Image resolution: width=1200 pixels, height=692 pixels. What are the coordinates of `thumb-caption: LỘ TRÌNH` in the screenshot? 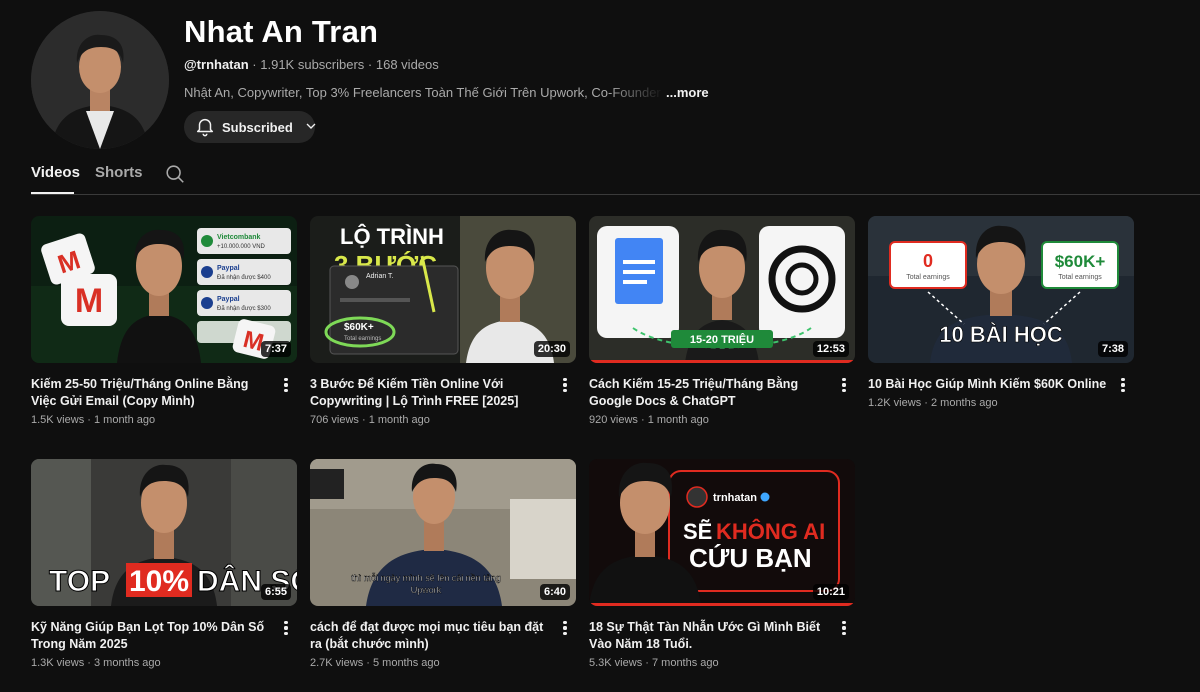 It's located at (392, 236).